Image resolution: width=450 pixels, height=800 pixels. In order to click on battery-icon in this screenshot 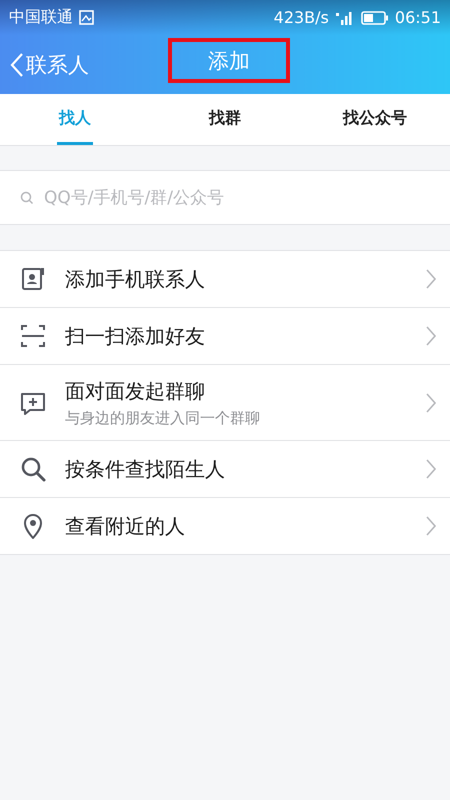, I will do `click(374, 17)`.